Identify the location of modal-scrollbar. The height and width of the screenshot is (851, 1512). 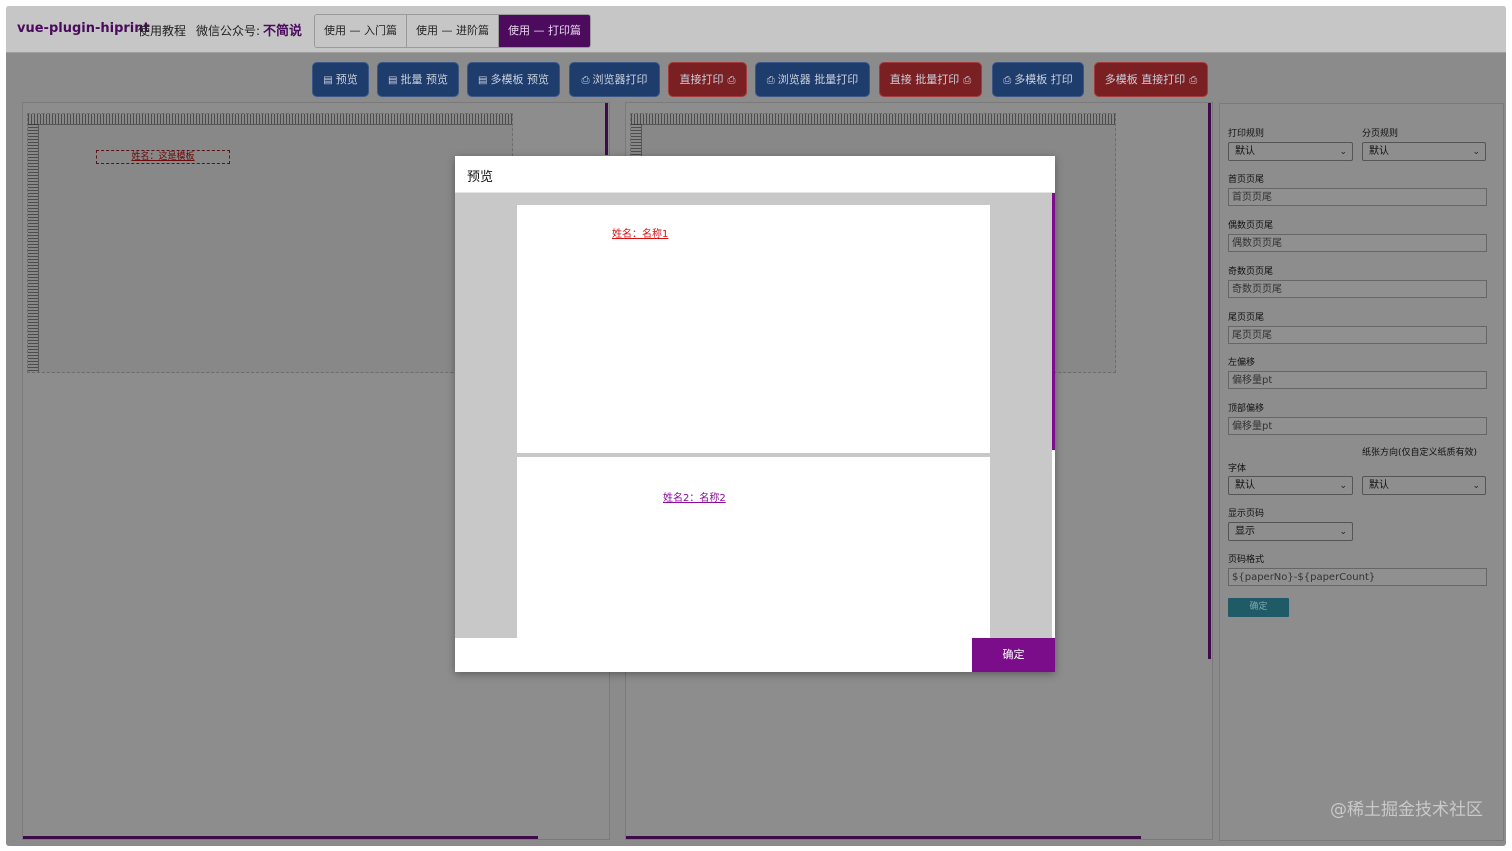
(1053, 321).